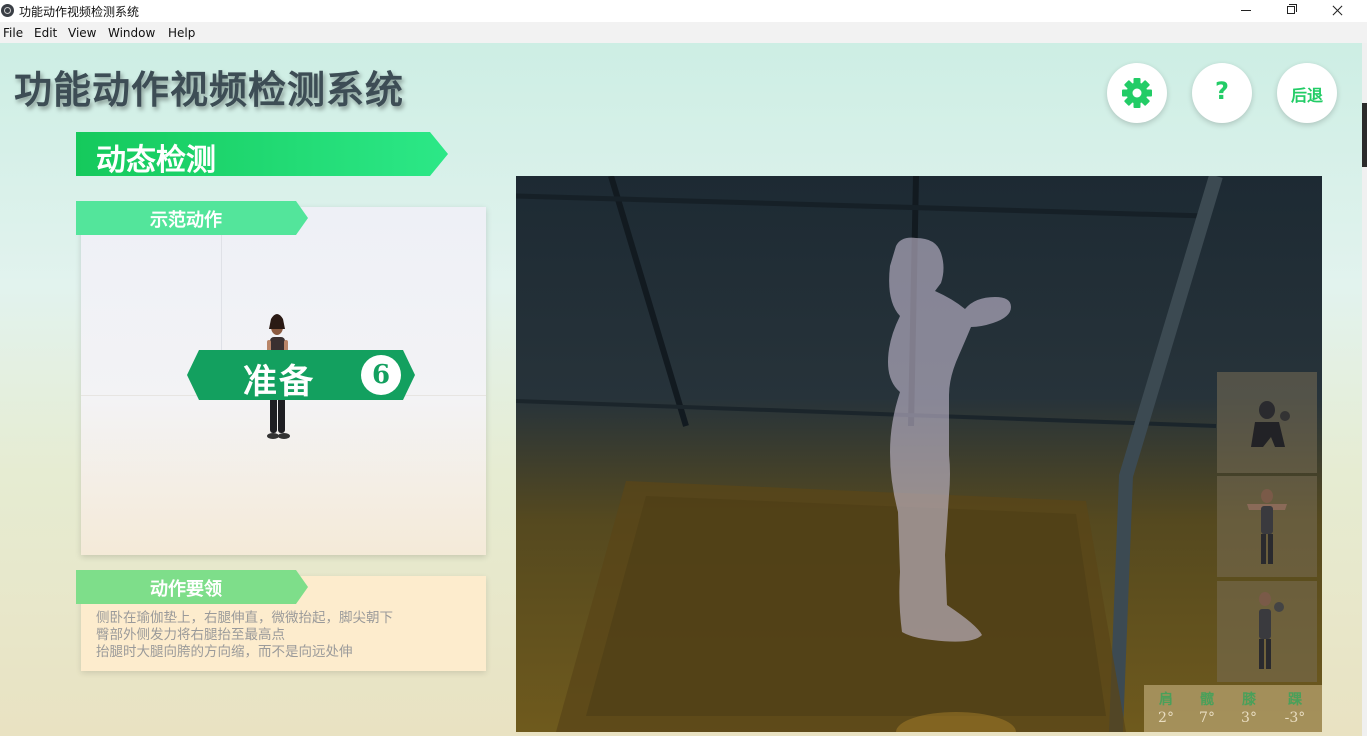 The height and width of the screenshot is (736, 1367). Describe the element at coordinates (1364, 389) in the screenshot. I see `vertical-scrollbar` at that location.